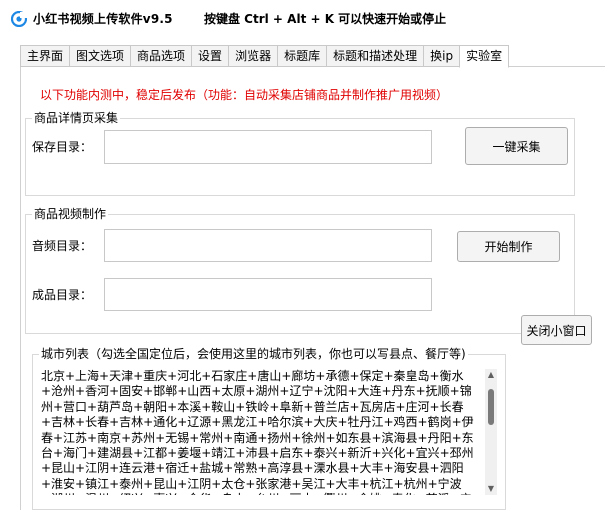 The height and width of the screenshot is (510, 605). I want to click on tab-main: 主界面, so click(45, 56).